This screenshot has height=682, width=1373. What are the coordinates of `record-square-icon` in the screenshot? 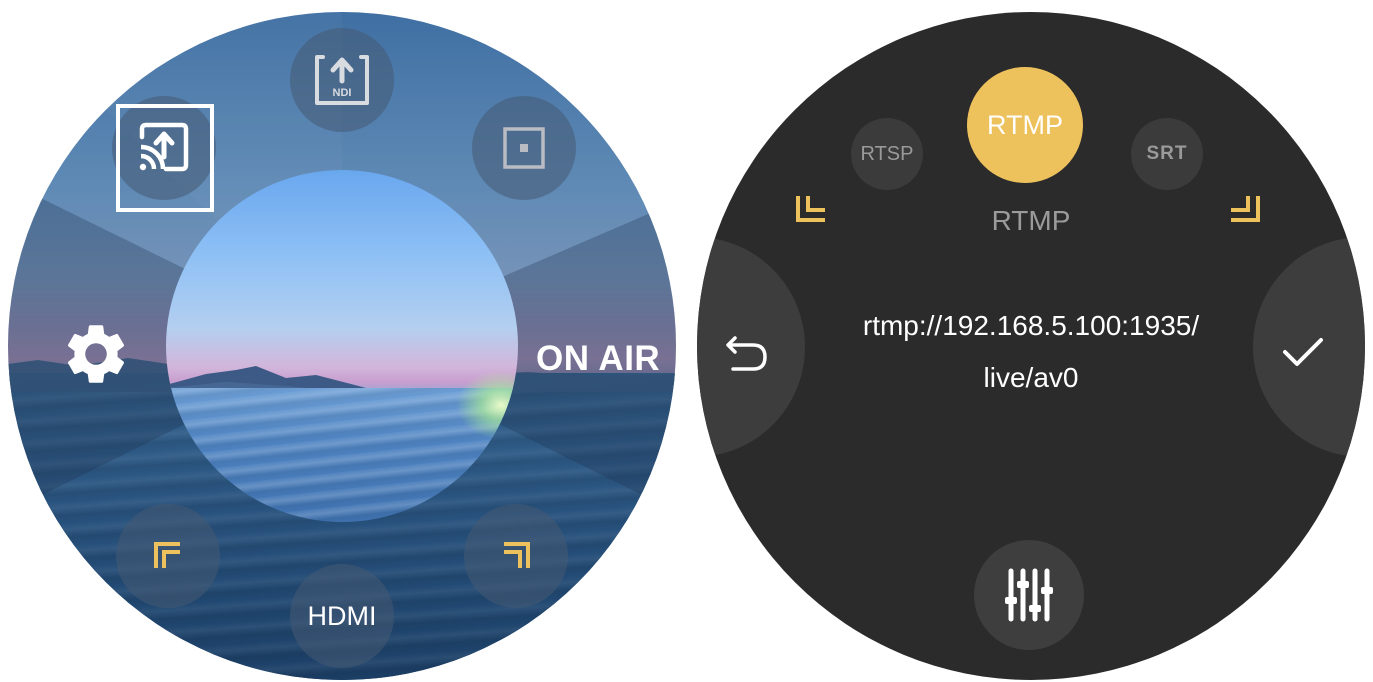 It's located at (524, 148).